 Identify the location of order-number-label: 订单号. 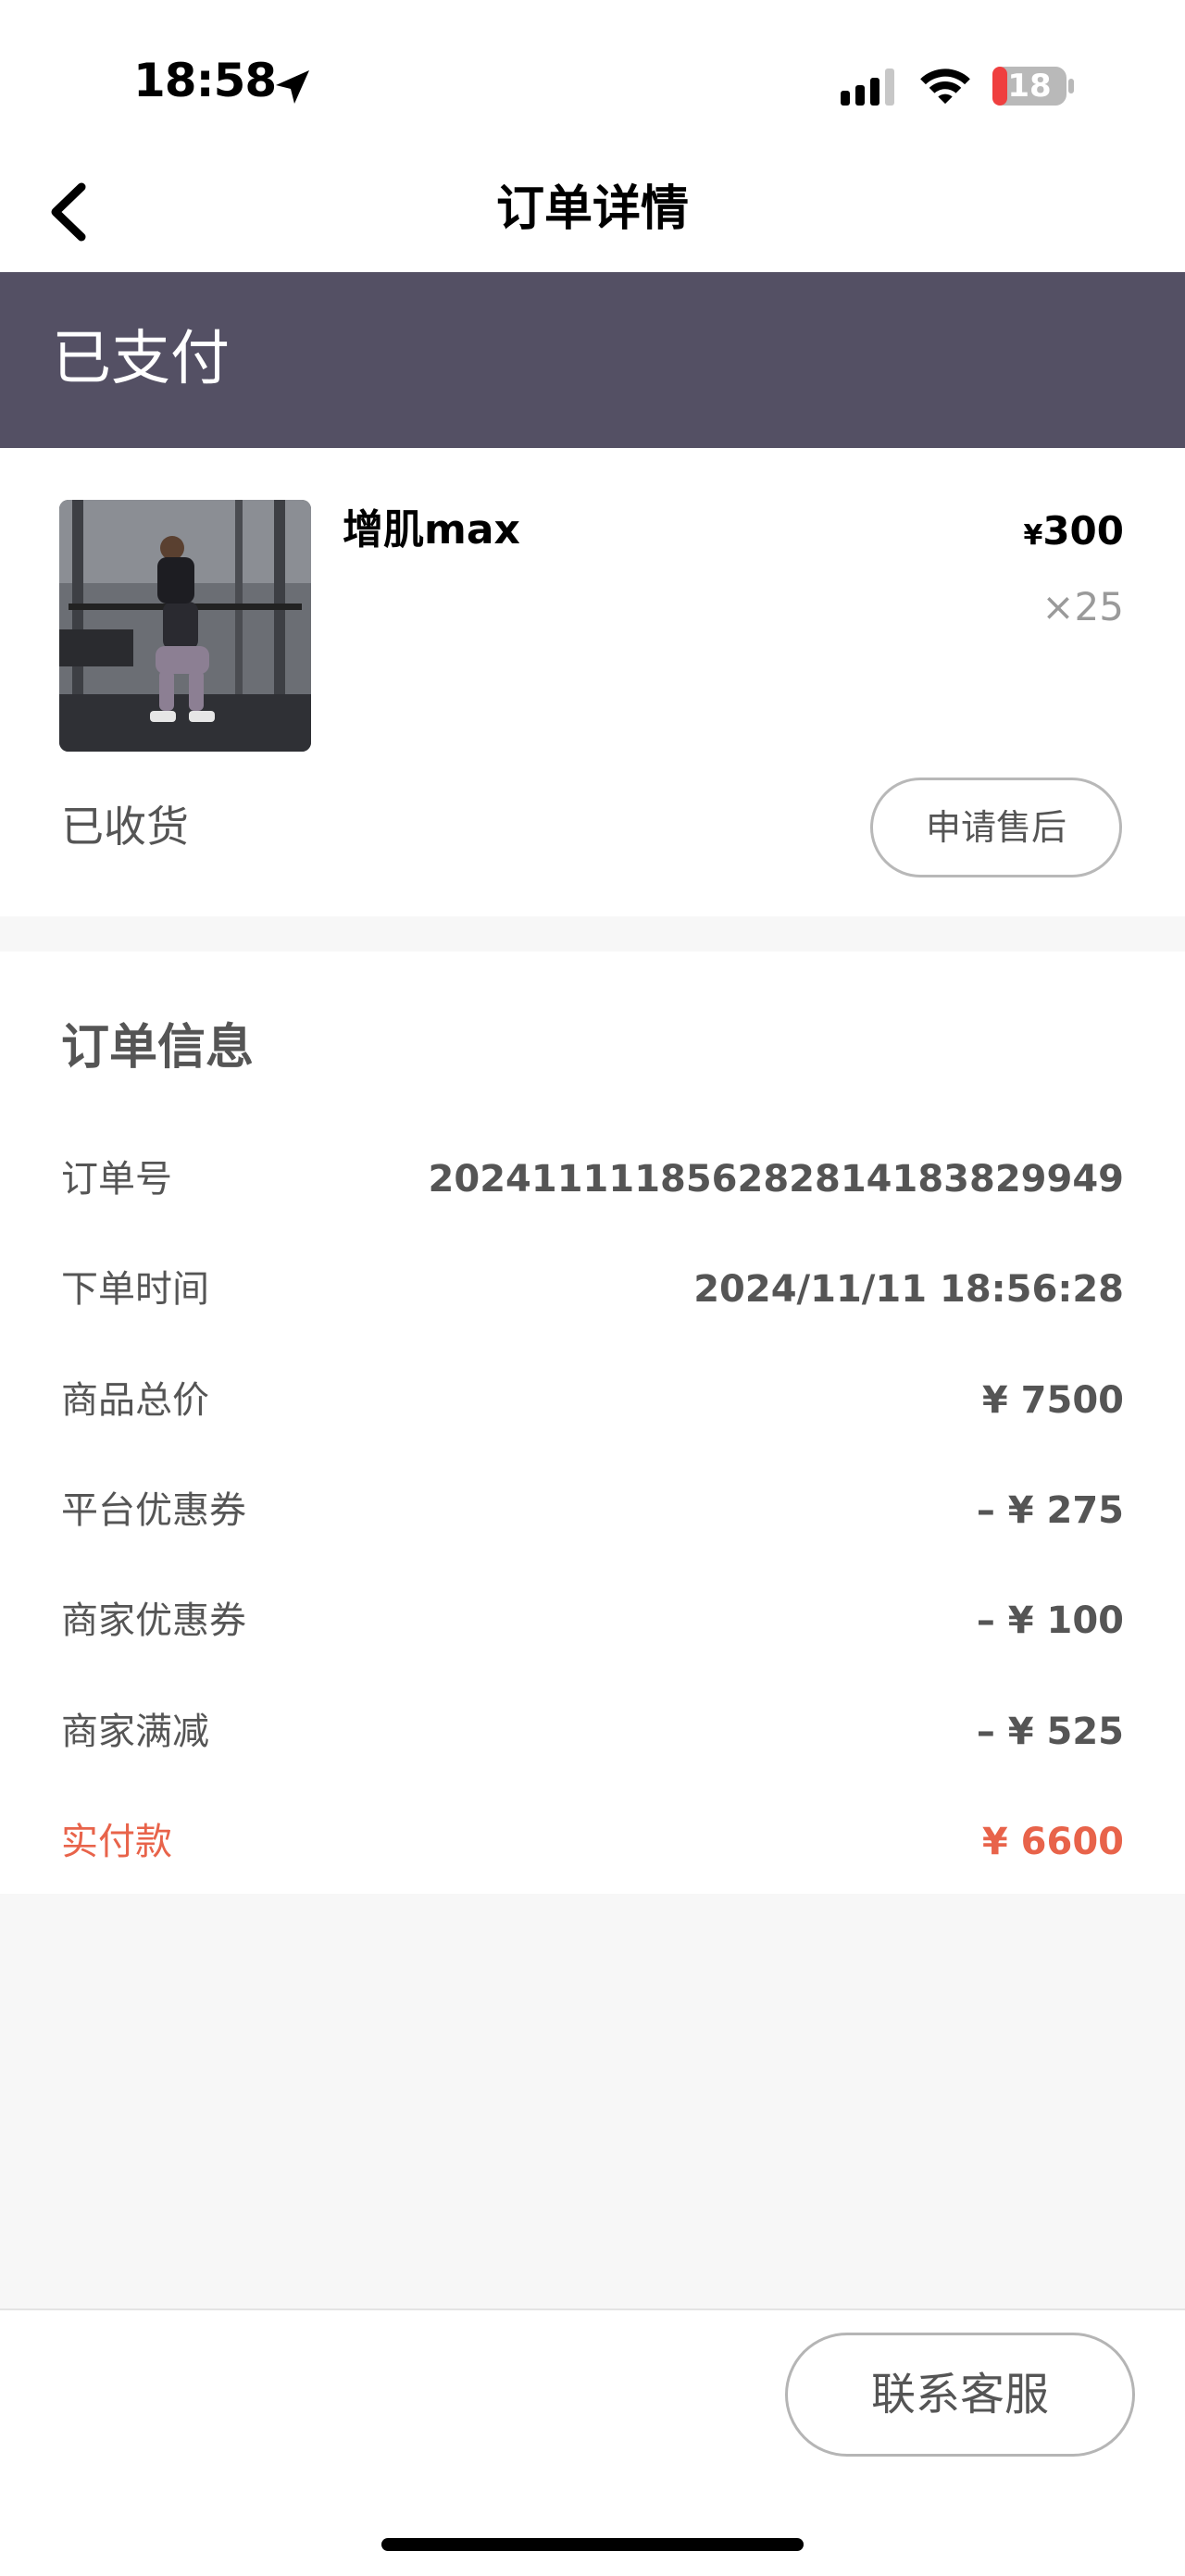
(116, 1179).